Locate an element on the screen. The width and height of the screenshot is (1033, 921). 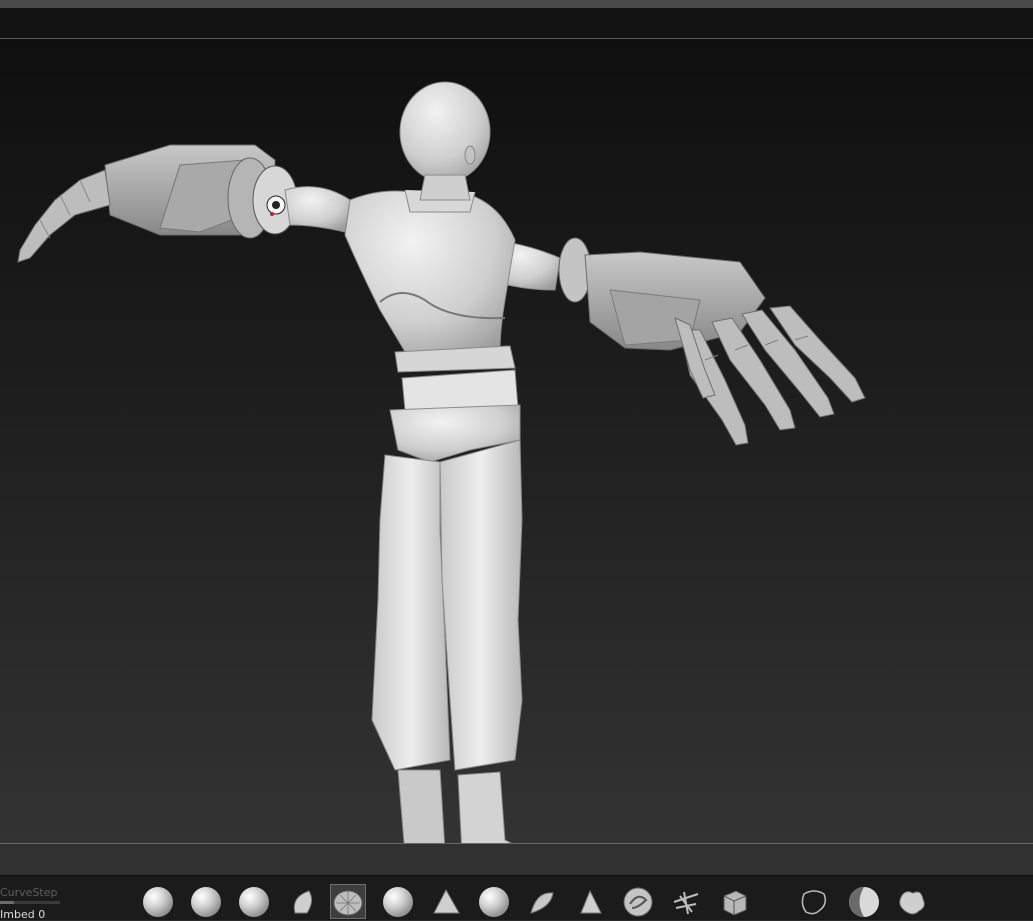
right-arm is located at coordinates (680, 341).